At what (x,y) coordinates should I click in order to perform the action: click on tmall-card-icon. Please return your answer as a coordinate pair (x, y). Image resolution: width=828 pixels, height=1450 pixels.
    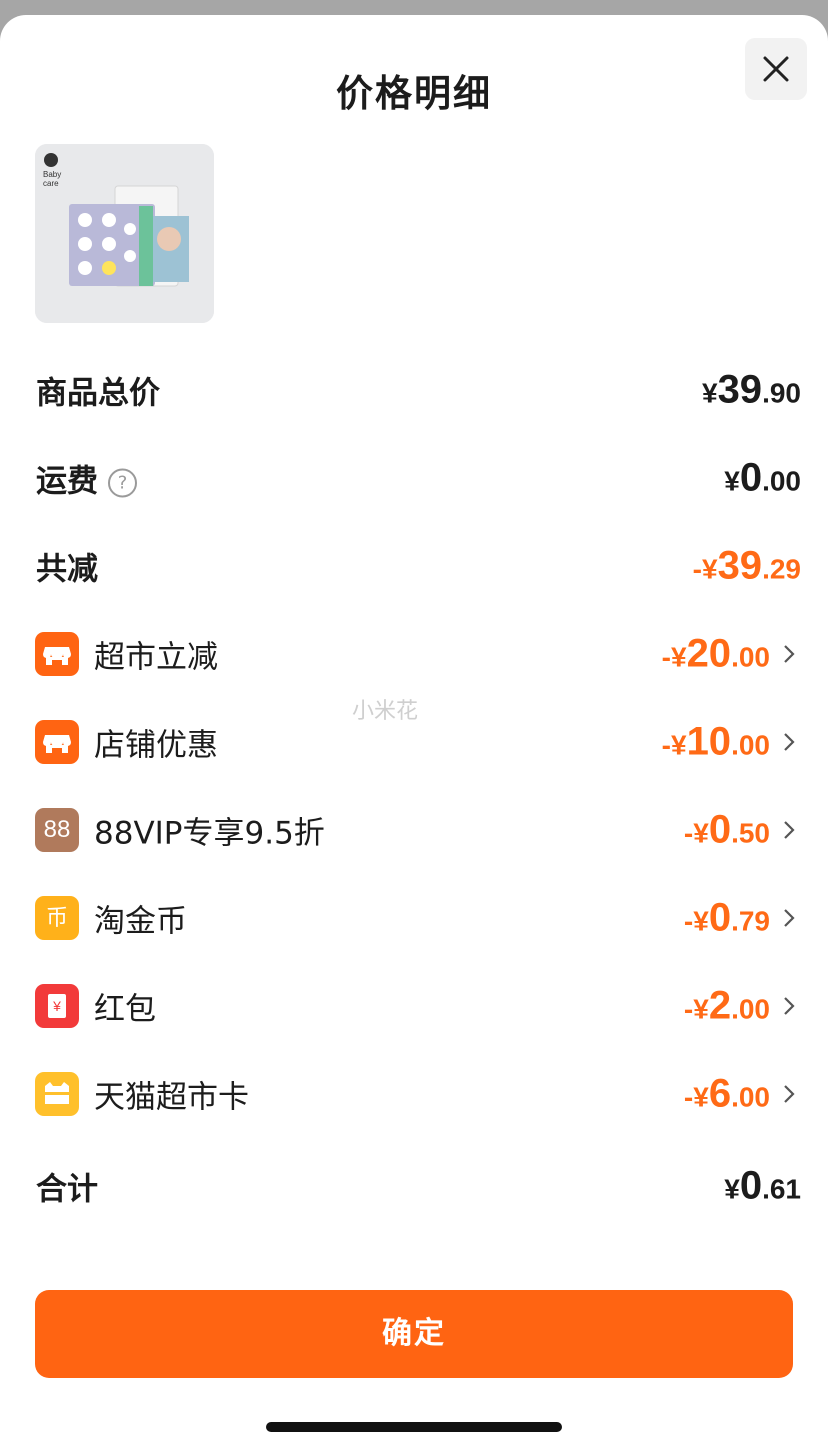
    Looking at the image, I should click on (57, 1094).